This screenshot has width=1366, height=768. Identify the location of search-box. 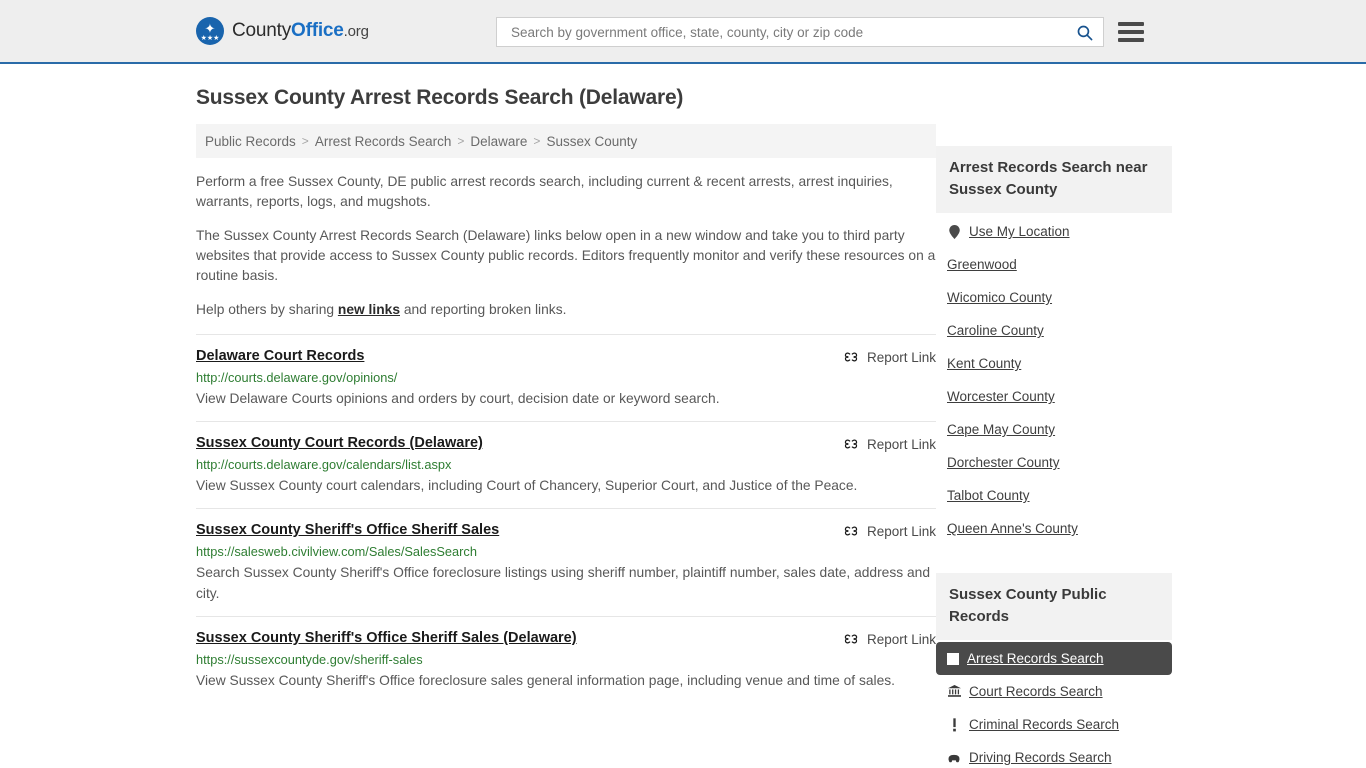
(800, 32).